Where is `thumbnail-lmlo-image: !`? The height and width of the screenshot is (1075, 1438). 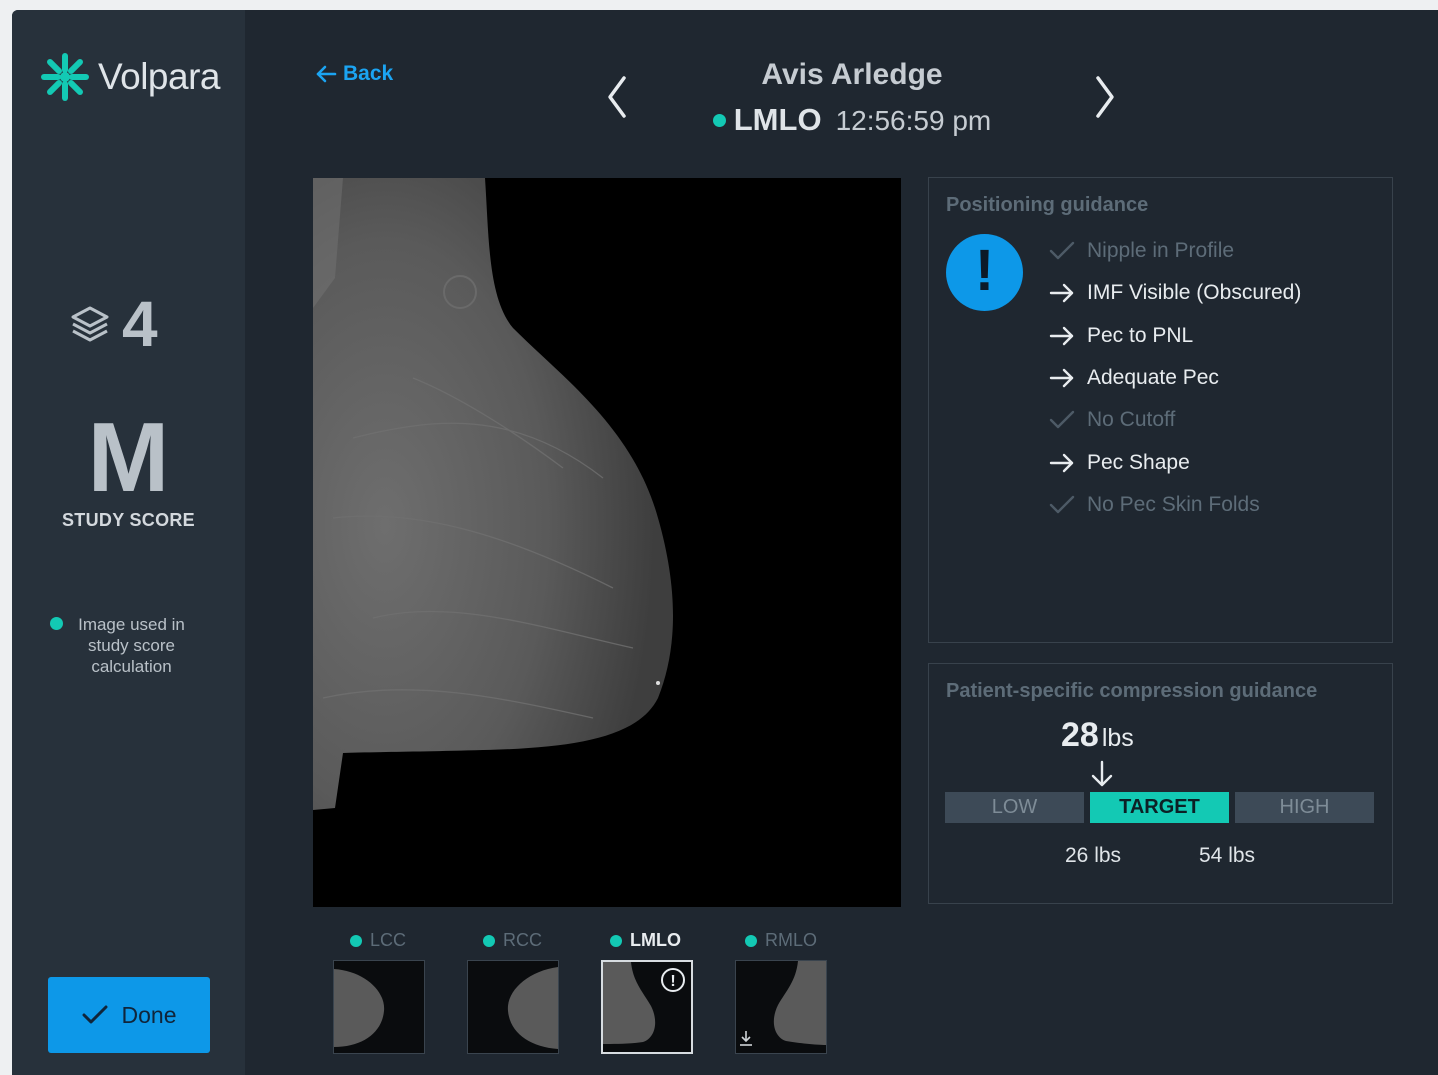 thumbnail-lmlo-image: ! is located at coordinates (644, 1003).